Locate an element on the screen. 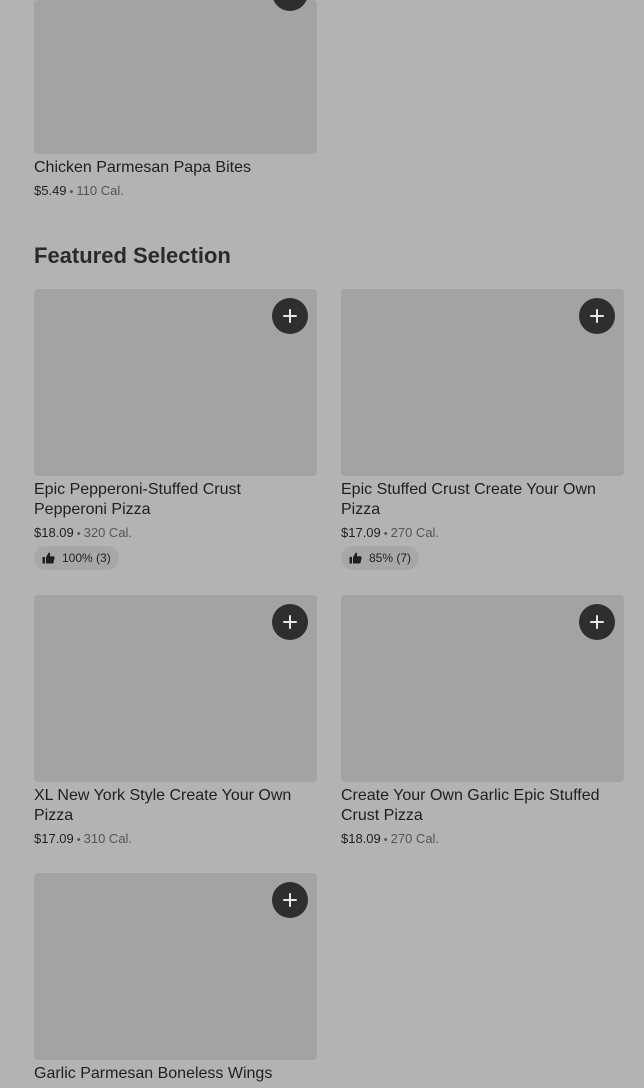 Image resolution: width=644 pixels, height=1088 pixels. item-meta: $18.09 • 270 Cal. is located at coordinates (390, 839).